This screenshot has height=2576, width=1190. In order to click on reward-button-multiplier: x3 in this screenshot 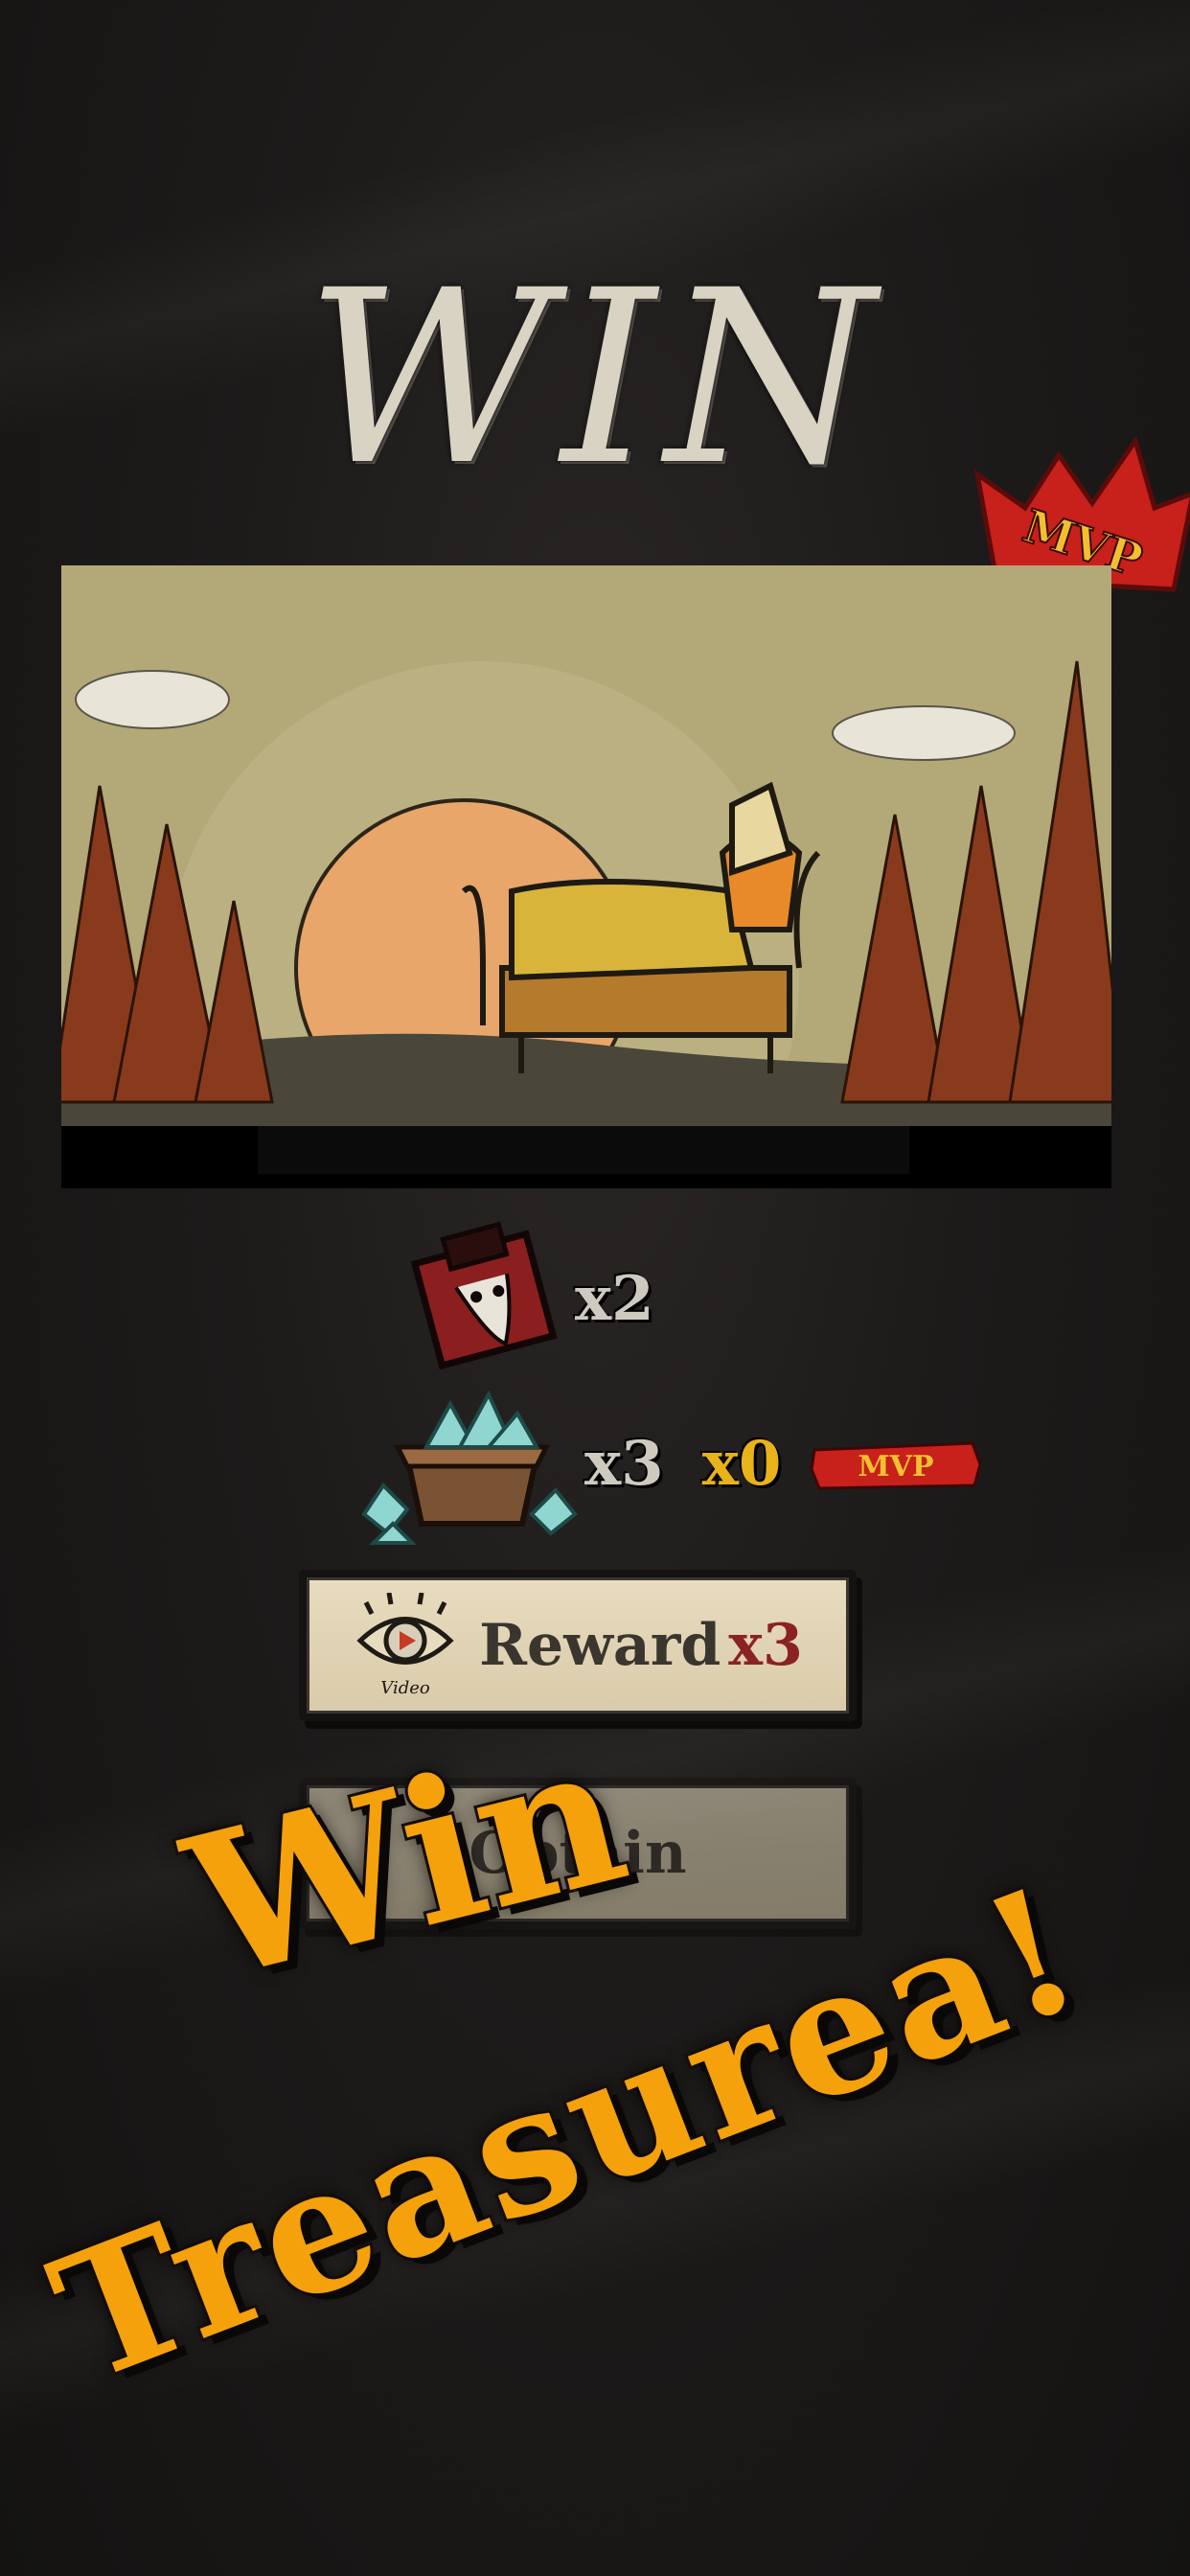, I will do `click(765, 1645)`.